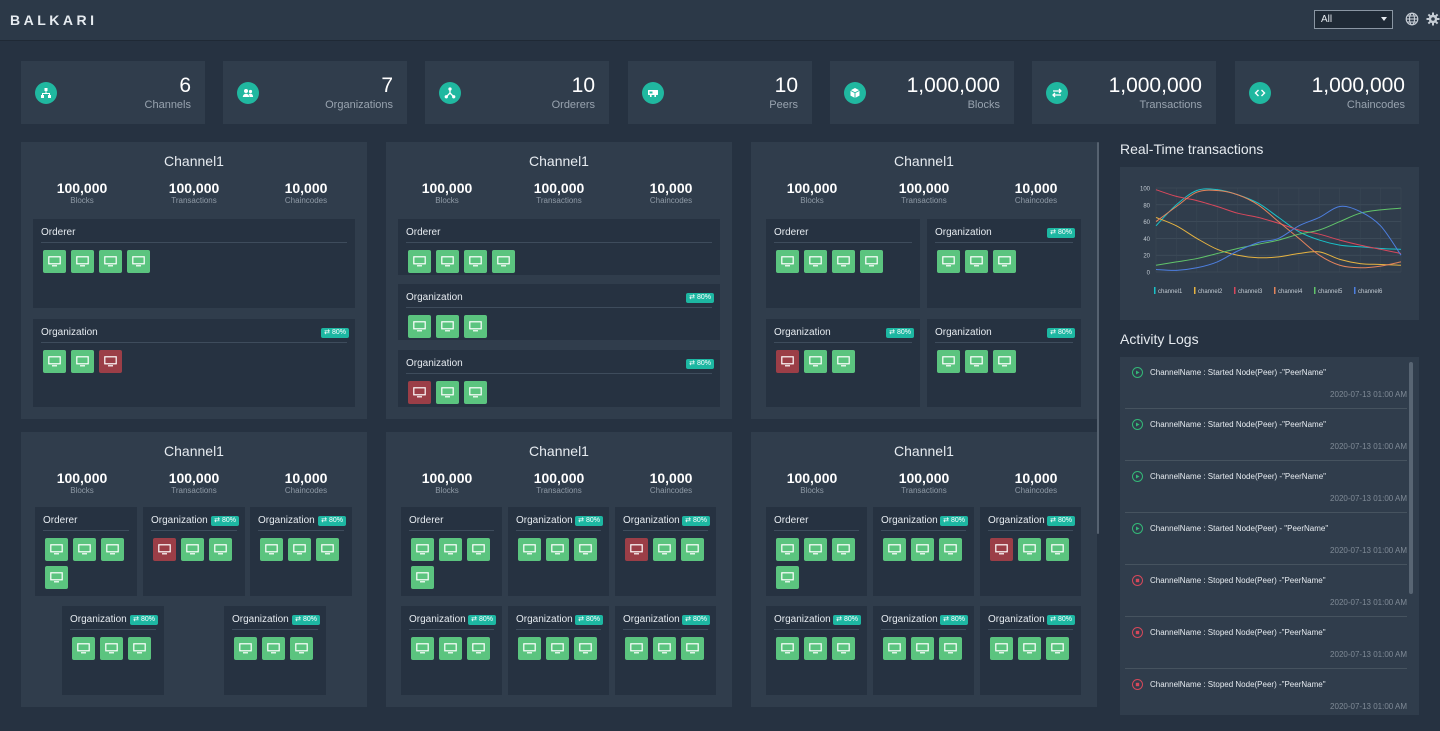  What do you see at coordinates (1412, 19) in the screenshot?
I see `globe-icon` at bounding box center [1412, 19].